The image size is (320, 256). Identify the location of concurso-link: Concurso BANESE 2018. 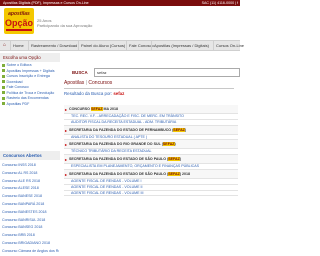
(30, 197).